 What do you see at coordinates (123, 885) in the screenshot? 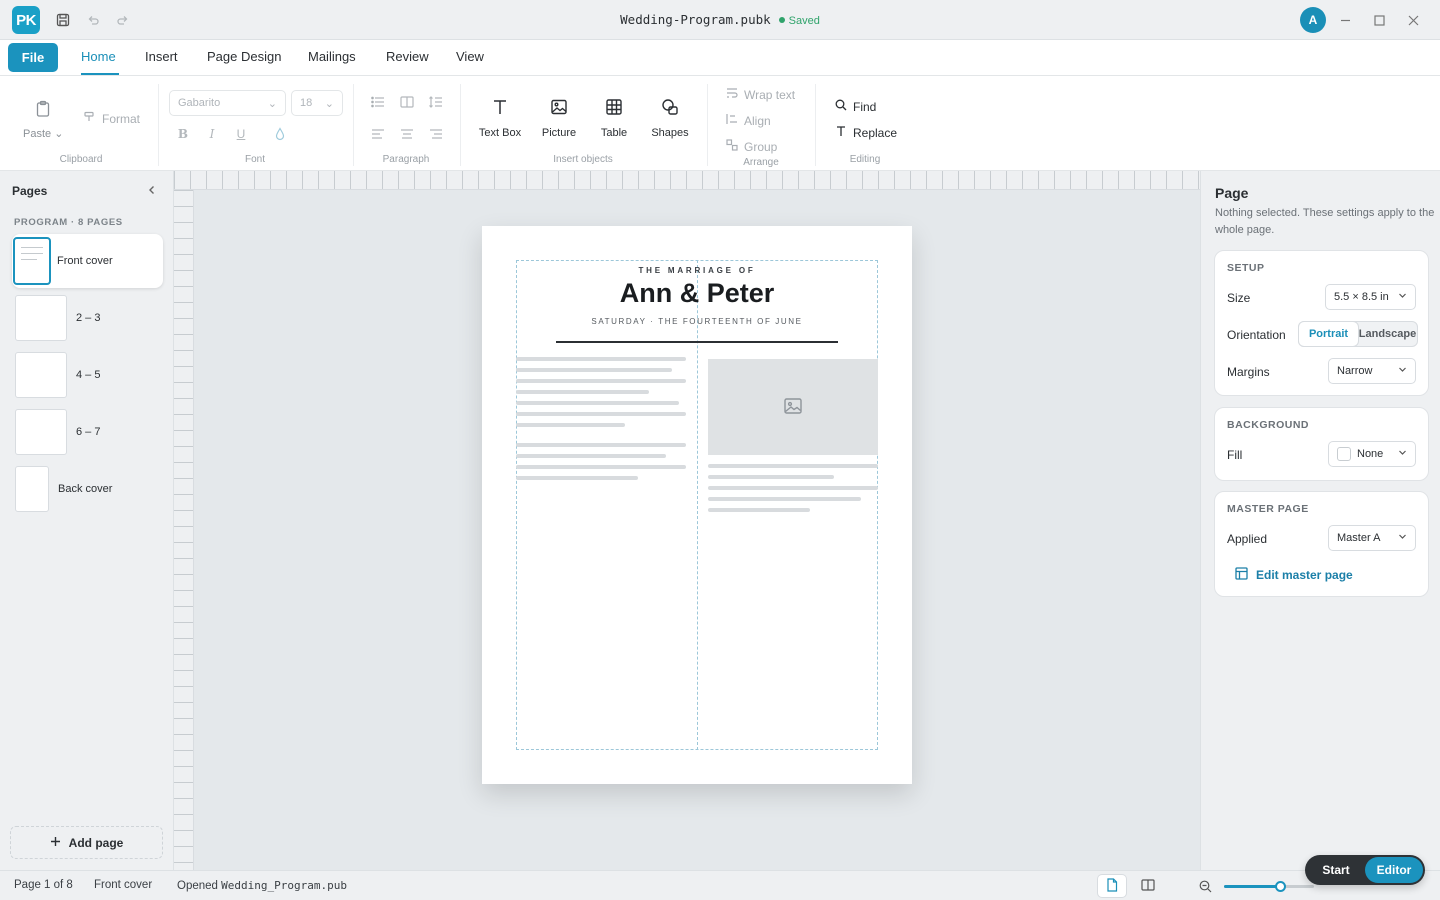
I see `current-page-status: Front cover` at bounding box center [123, 885].